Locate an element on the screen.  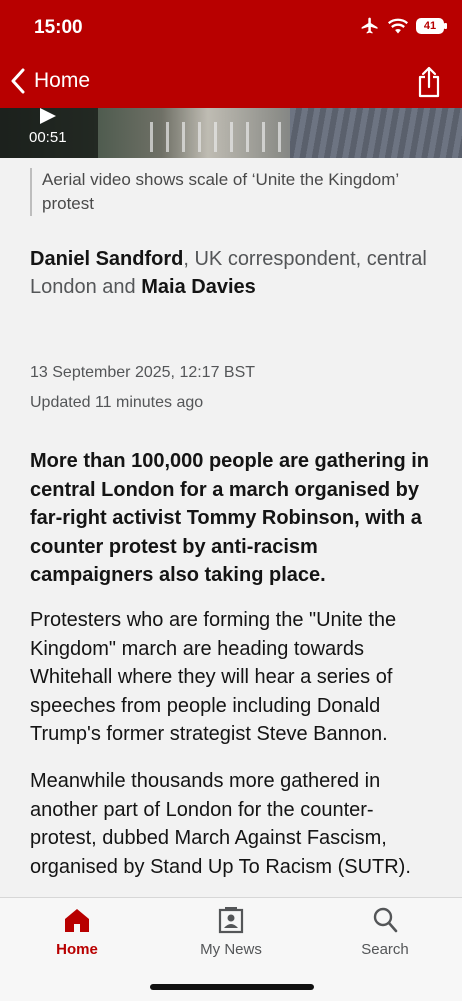
battery-level: 41 is located at coordinates (430, 25).